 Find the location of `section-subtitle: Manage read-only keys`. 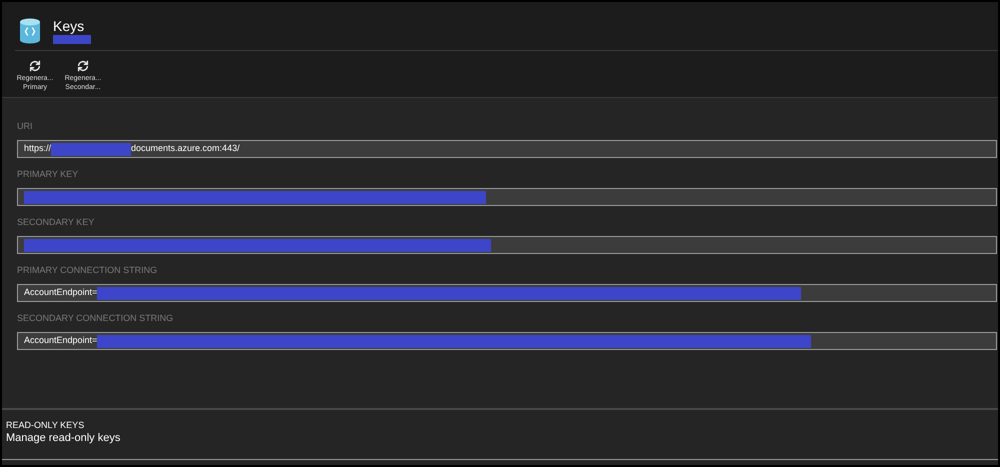

section-subtitle: Manage read-only keys is located at coordinates (500, 438).